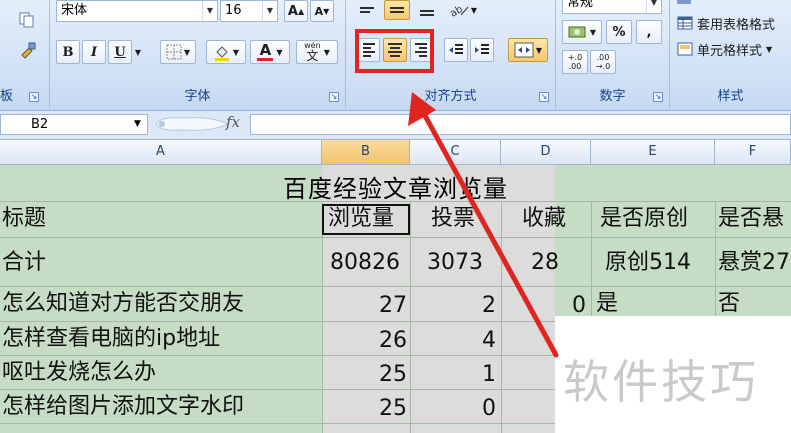  I want to click on row3-views: 25, so click(393, 375).